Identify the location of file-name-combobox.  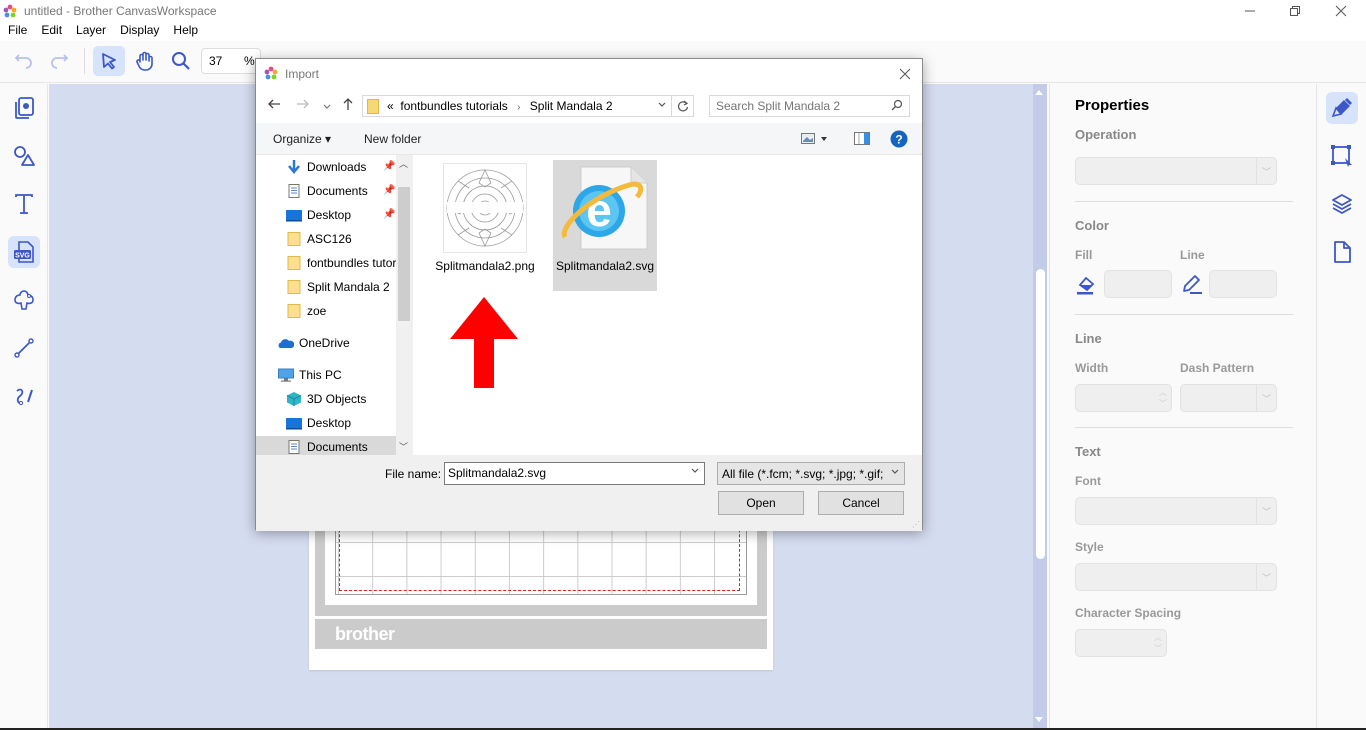
(574, 473).